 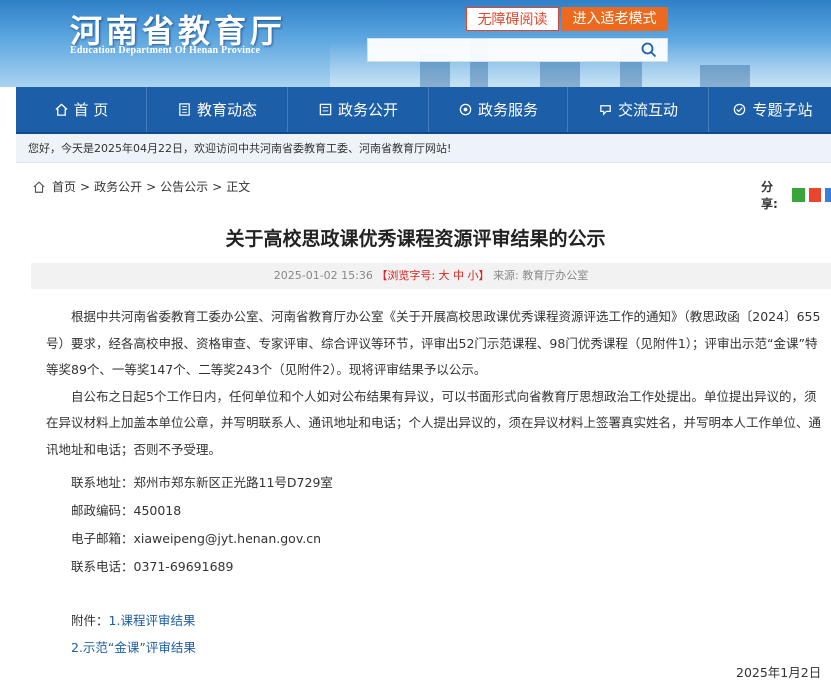 What do you see at coordinates (367, 110) in the screenshot?
I see `nav-label: 政务公开` at bounding box center [367, 110].